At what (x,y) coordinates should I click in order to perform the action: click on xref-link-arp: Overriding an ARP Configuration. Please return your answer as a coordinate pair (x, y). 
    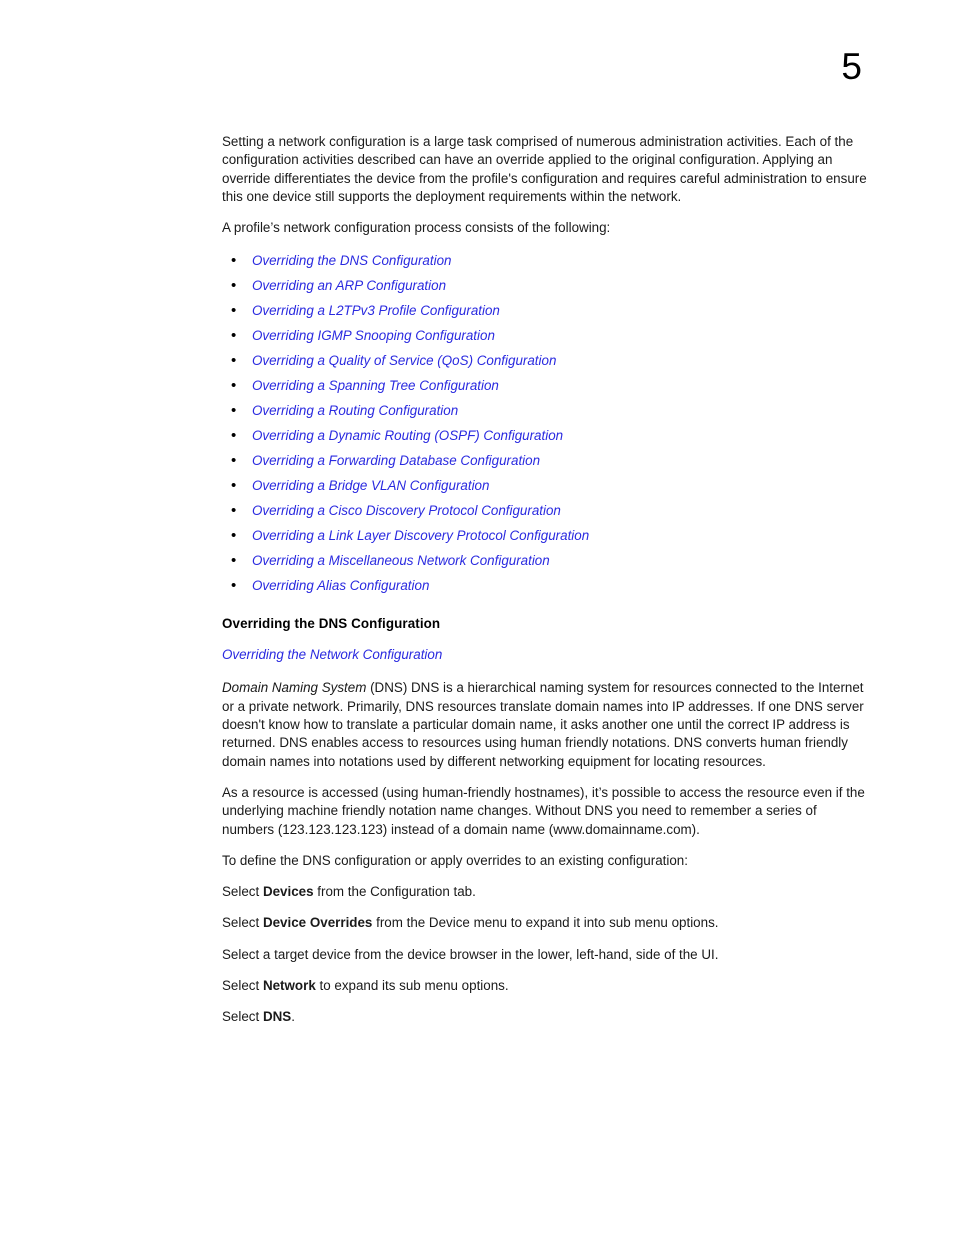
    Looking at the image, I should click on (349, 285).